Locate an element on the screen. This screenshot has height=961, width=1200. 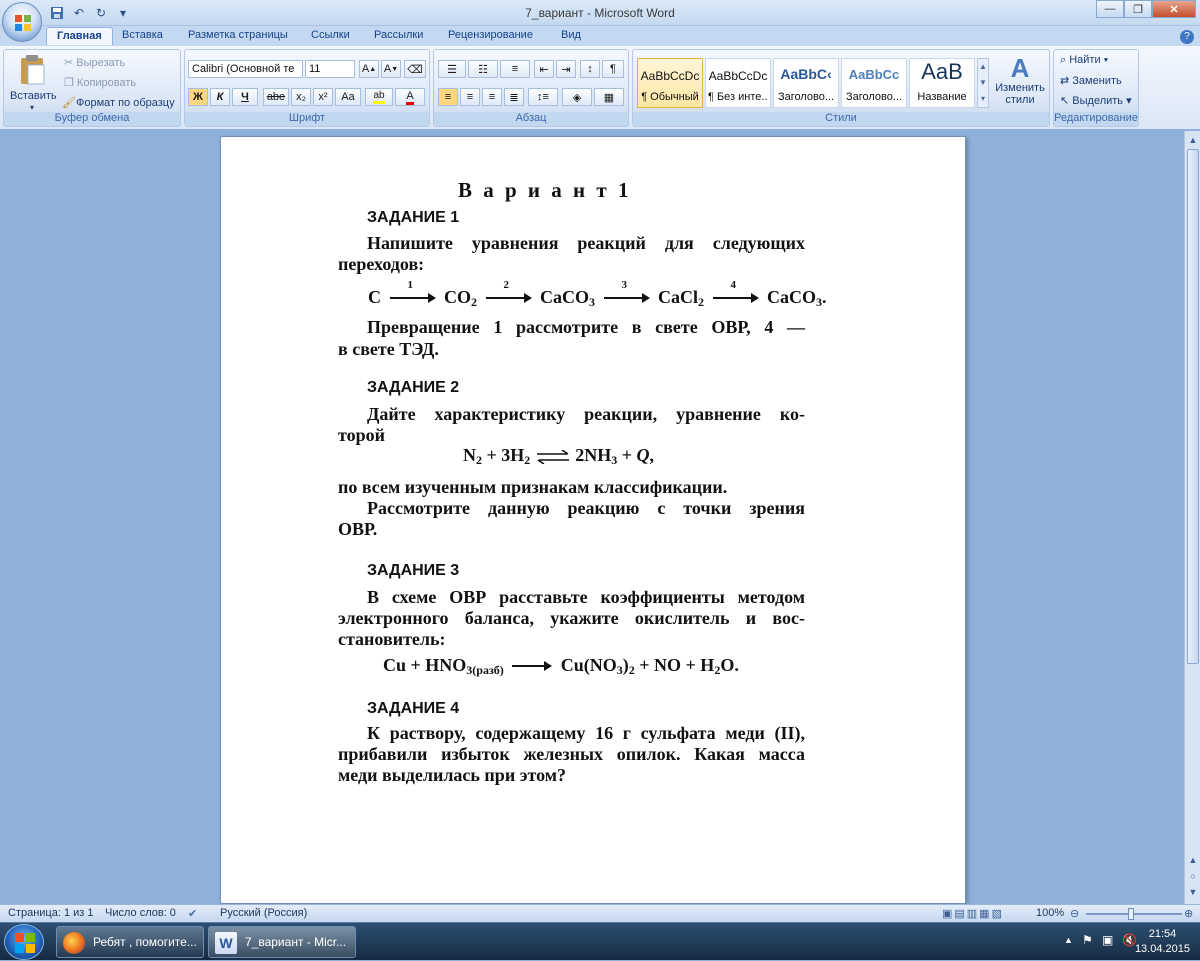
strikethrough-button: abe is located at coordinates (276, 97).